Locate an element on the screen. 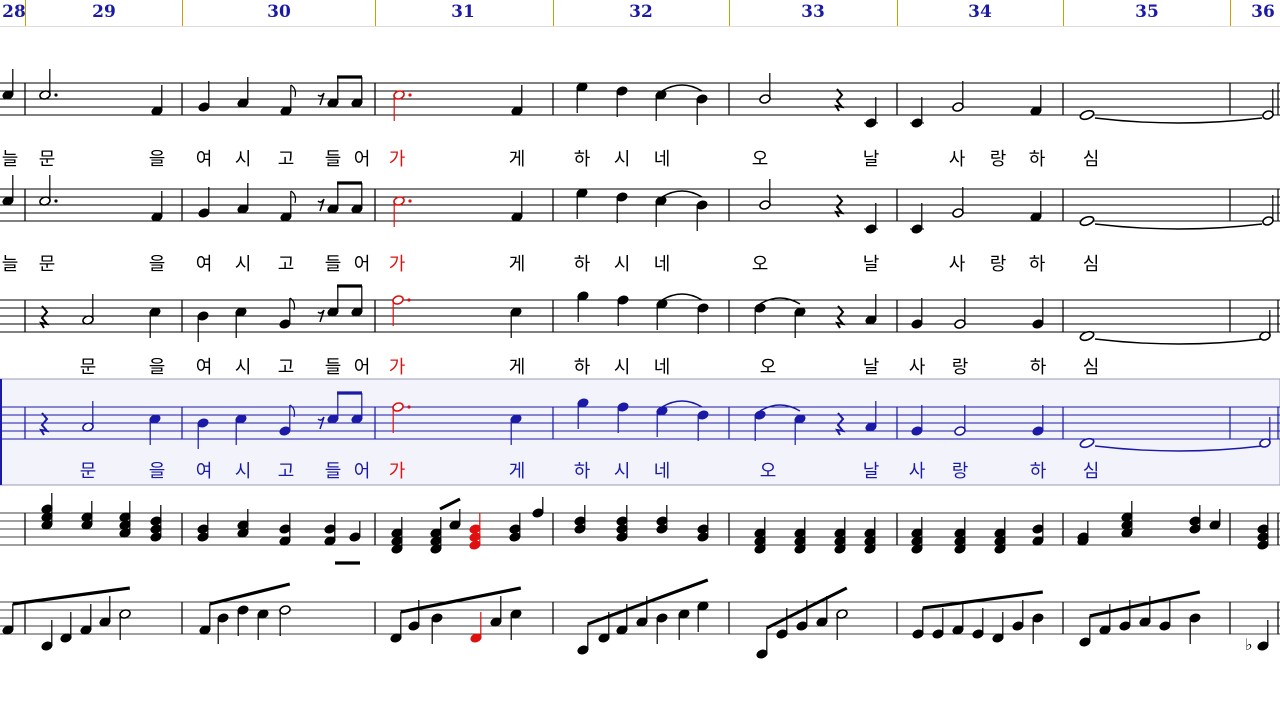  staff-piano-right-hand is located at coordinates (640, 529).